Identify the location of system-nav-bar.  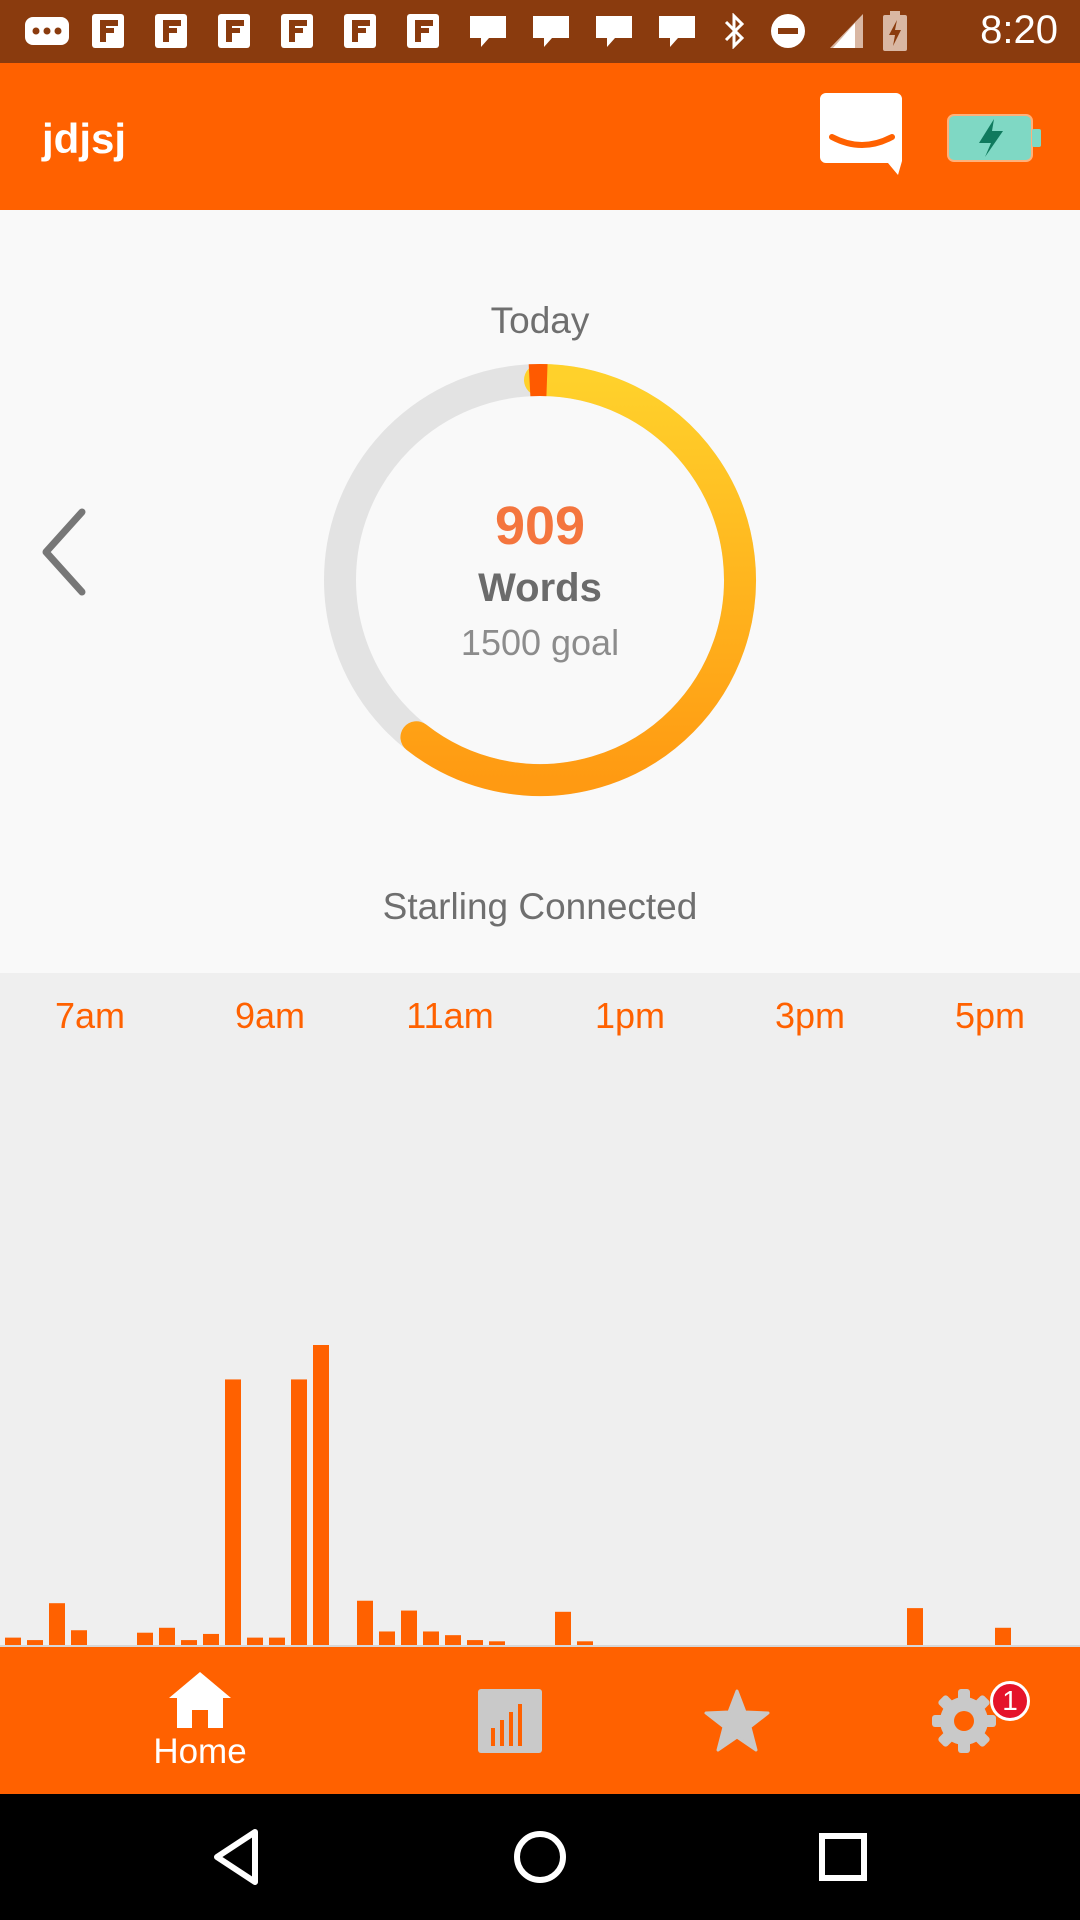
(540, 1857).